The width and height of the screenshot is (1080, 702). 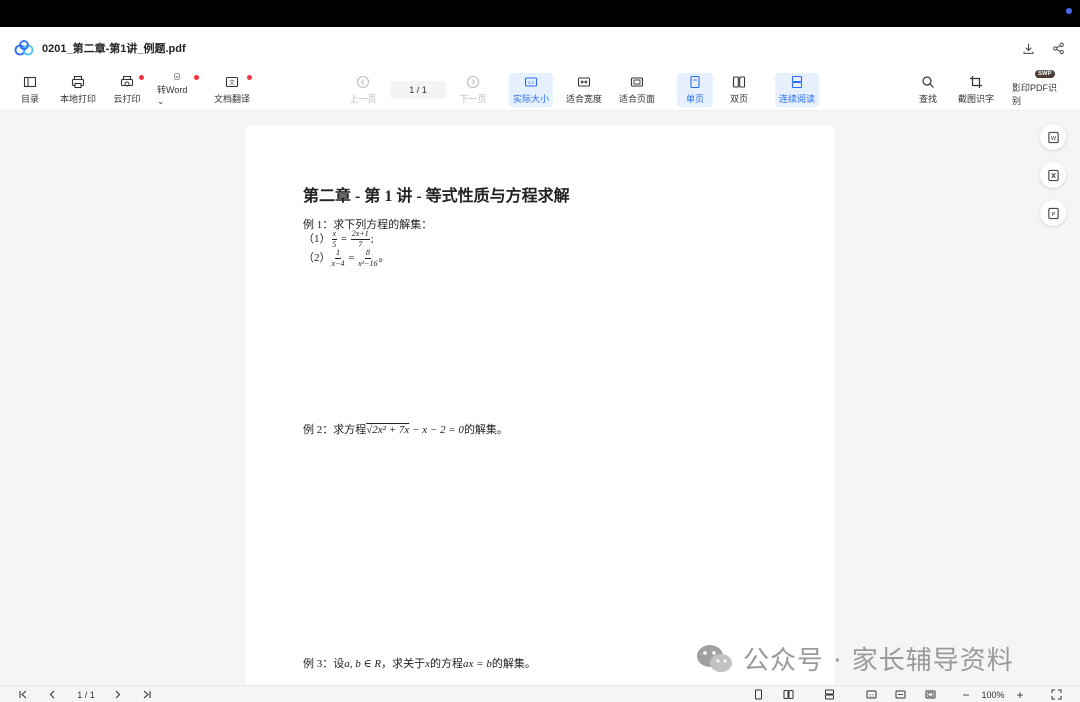 What do you see at coordinates (1038, 90) in the screenshot?
I see `scan-pdf-ocr-button: 影印PDF识别` at bounding box center [1038, 90].